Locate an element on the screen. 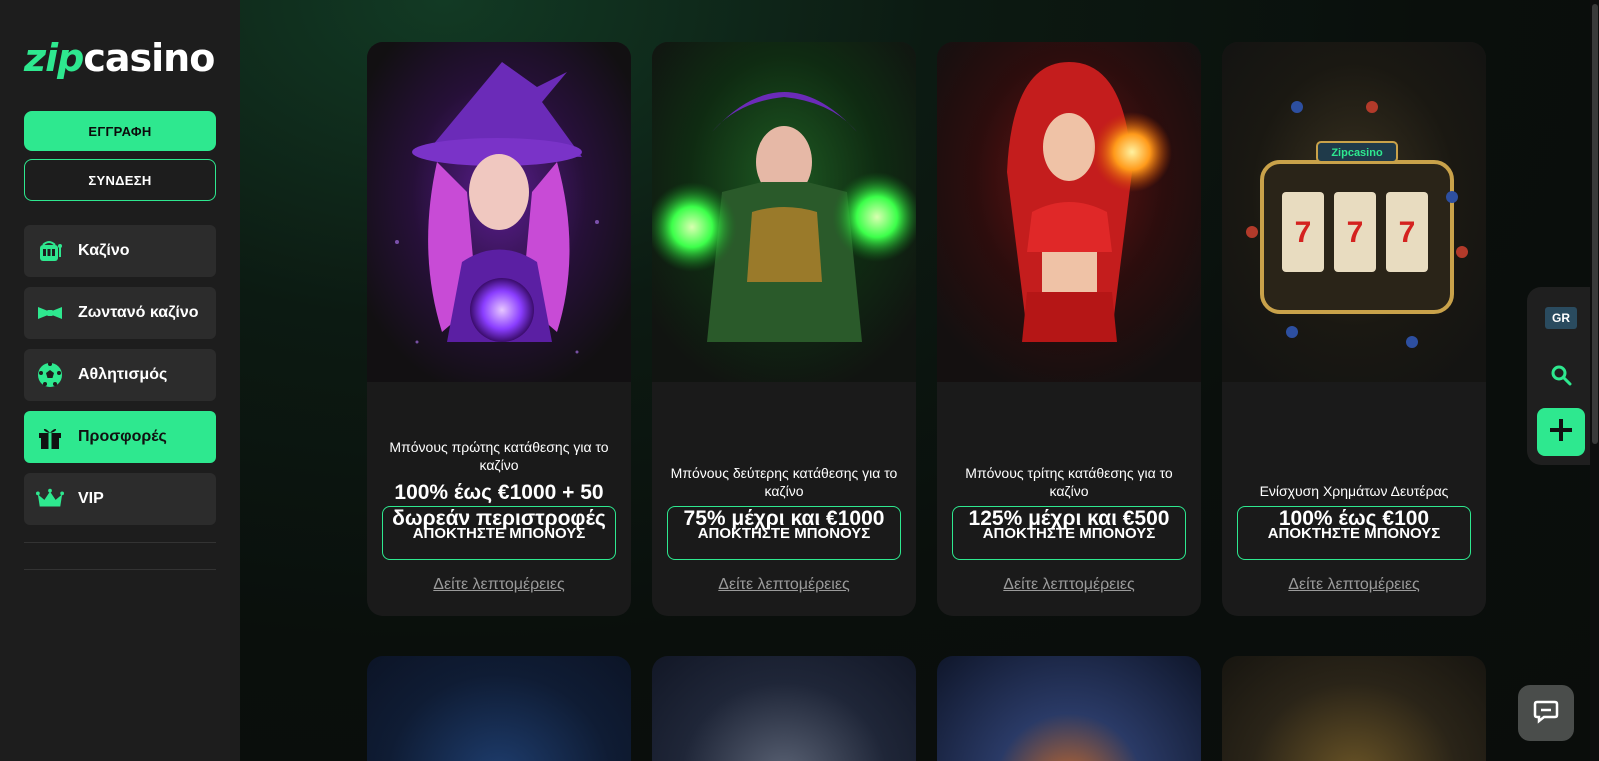 The image size is (1599, 761). bowtie-icon is located at coordinates (50, 313).